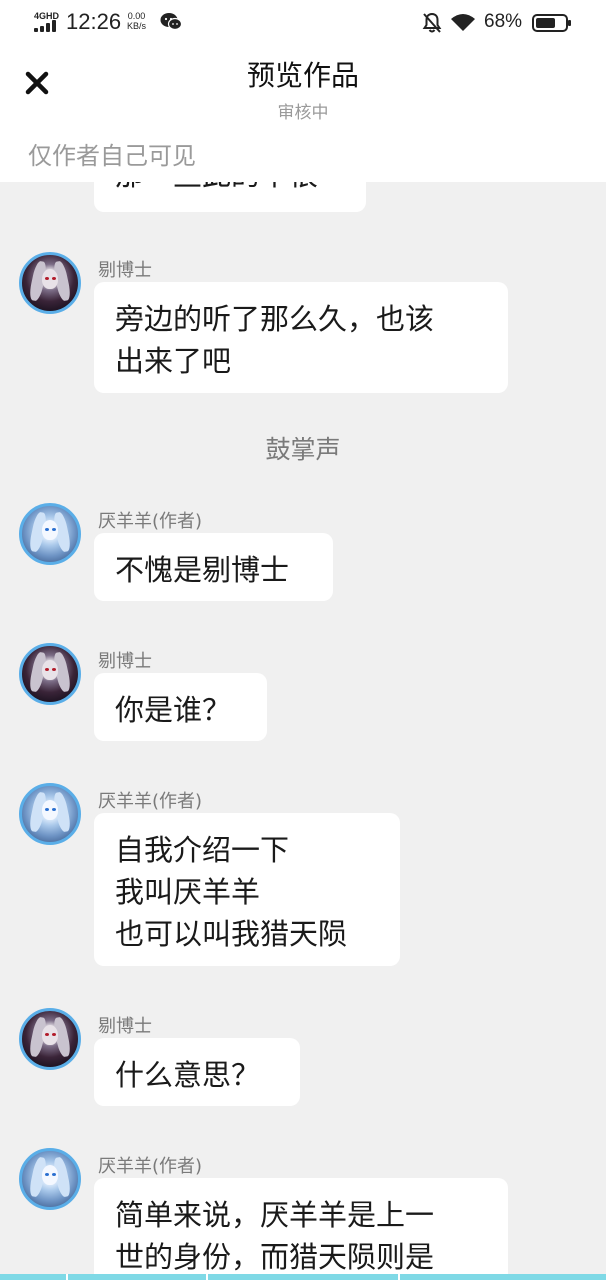 The image size is (606, 1280). I want to click on battery-percentage: 68%, so click(503, 21).